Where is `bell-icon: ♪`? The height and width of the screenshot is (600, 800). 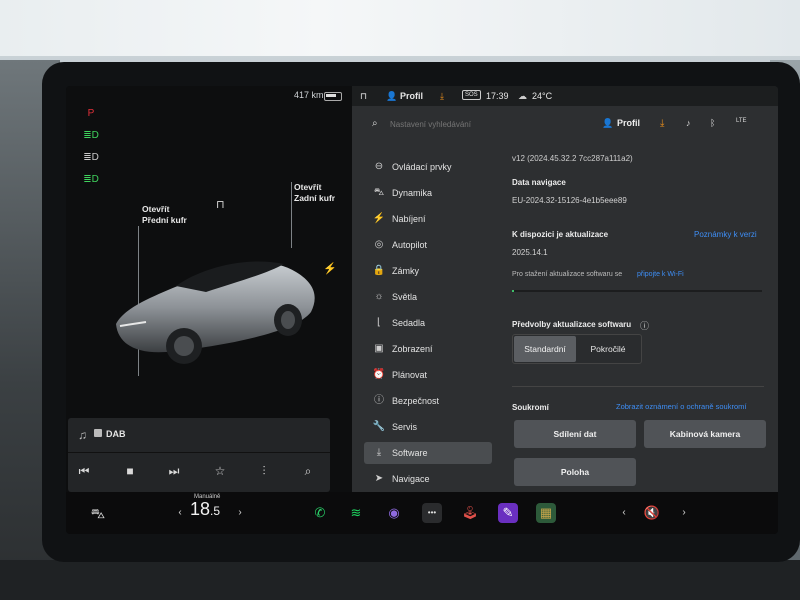 bell-icon: ♪ is located at coordinates (688, 123).